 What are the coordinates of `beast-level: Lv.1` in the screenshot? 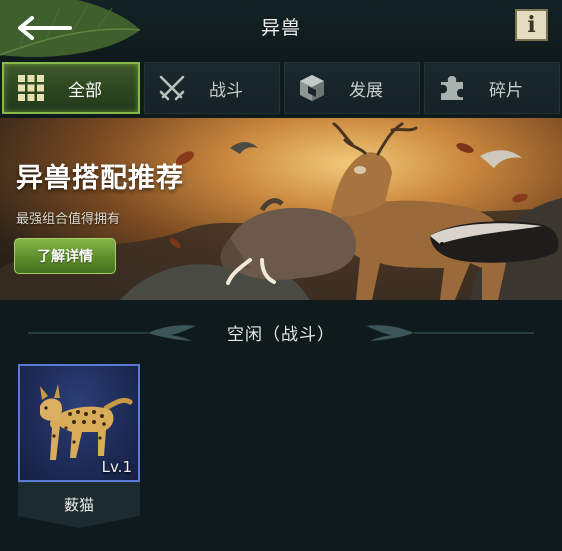 It's located at (116, 467).